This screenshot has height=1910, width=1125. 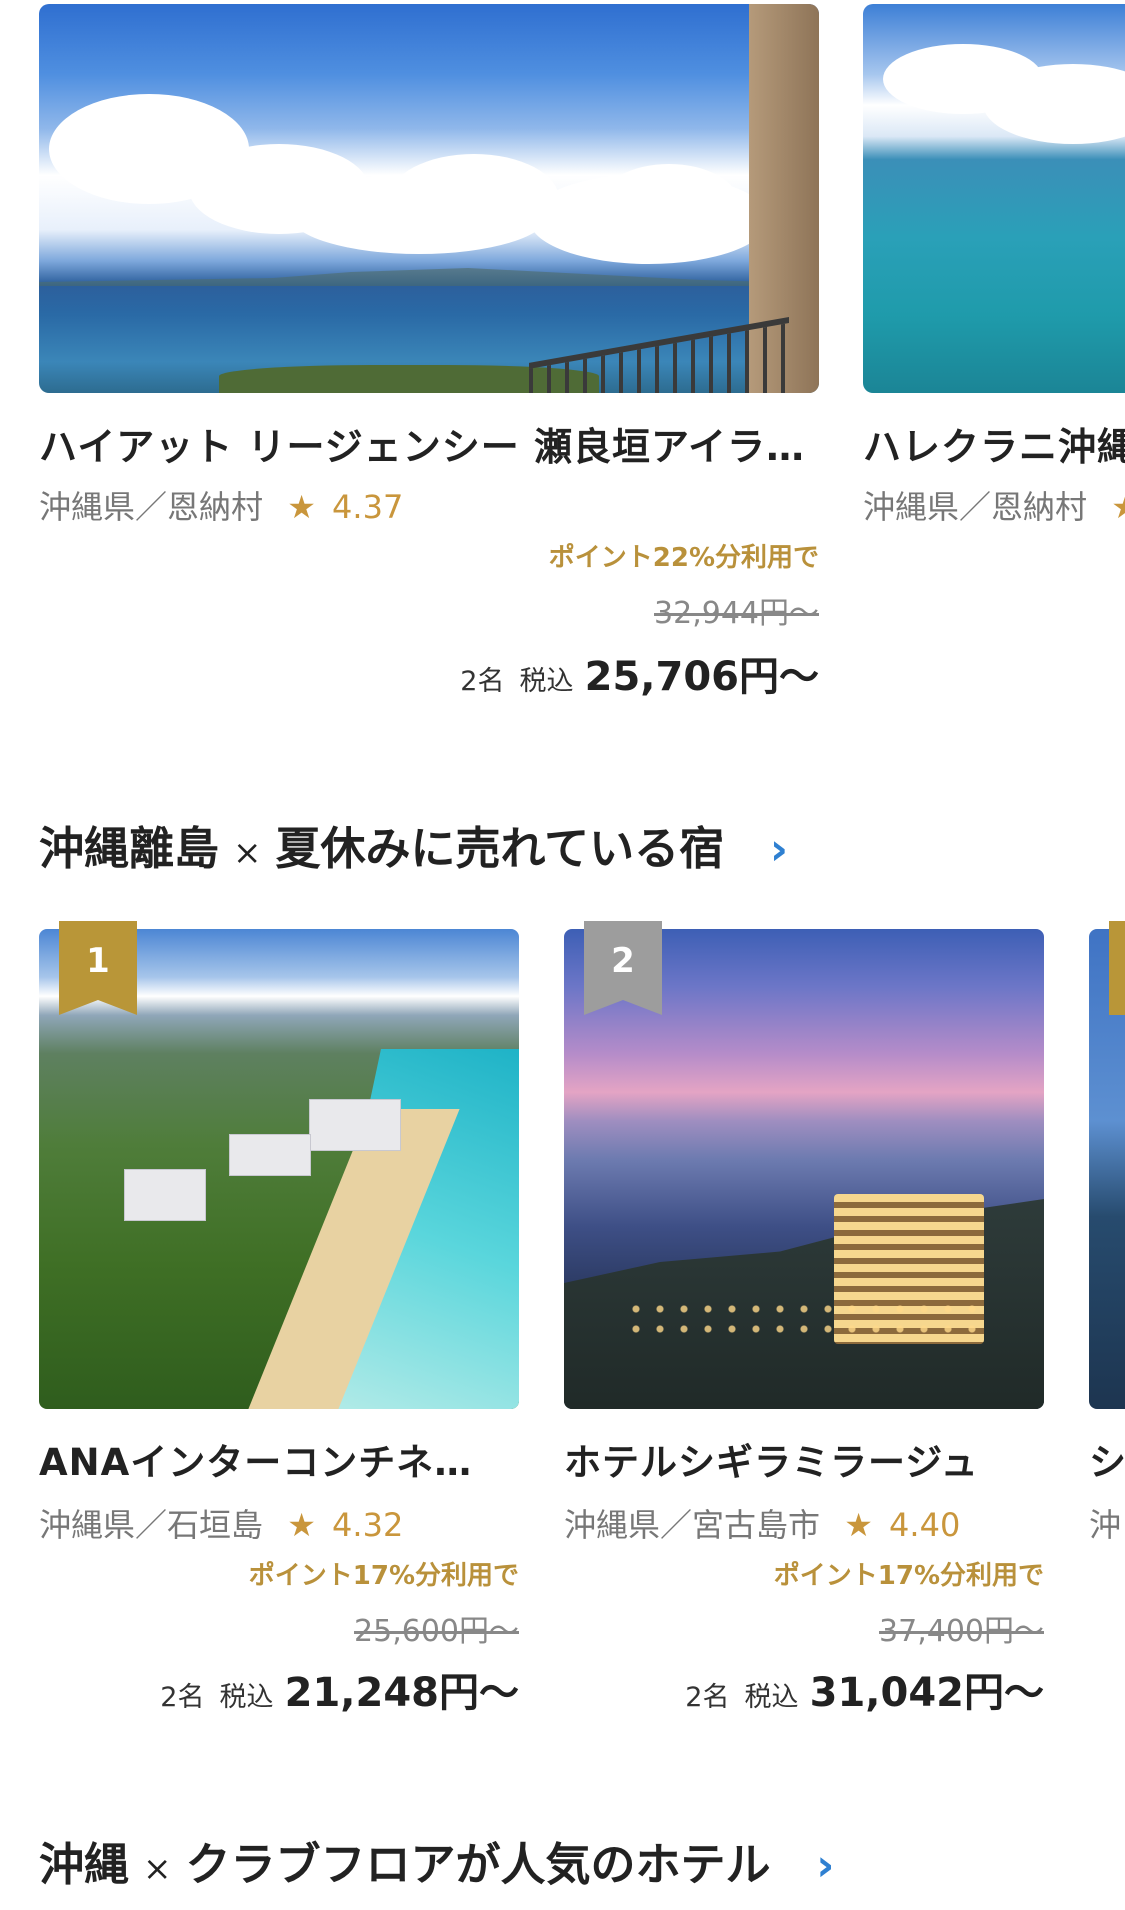 What do you see at coordinates (1107, 1459) in the screenshot?
I see `hotel-name: シ` at bounding box center [1107, 1459].